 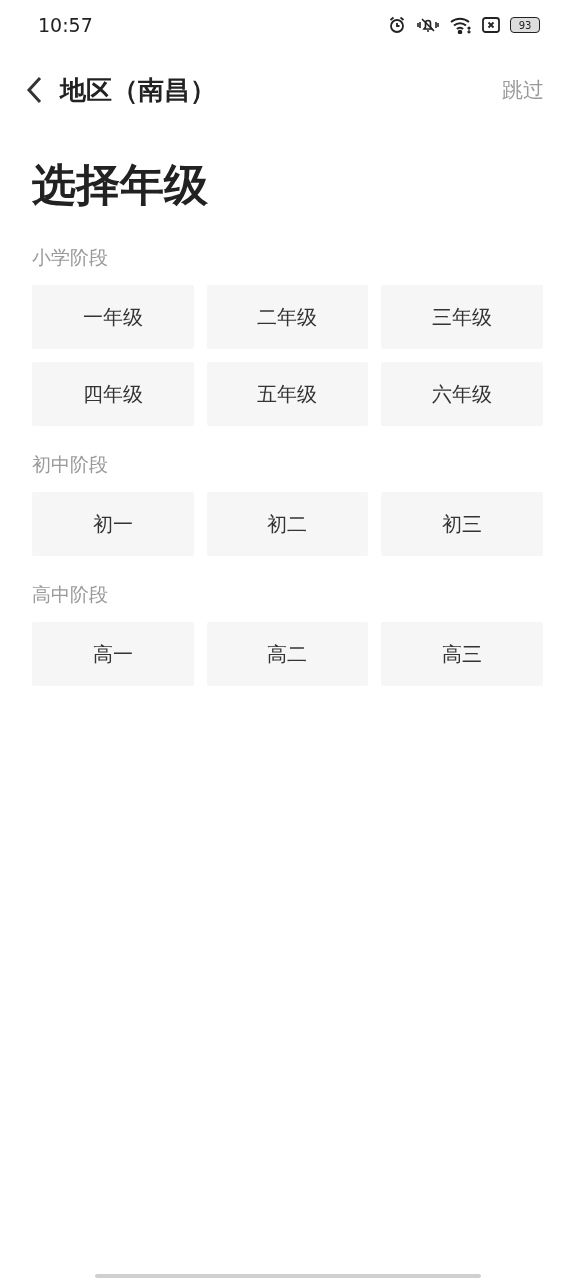 What do you see at coordinates (70, 594) in the screenshot?
I see `section-title: 高中阶段` at bounding box center [70, 594].